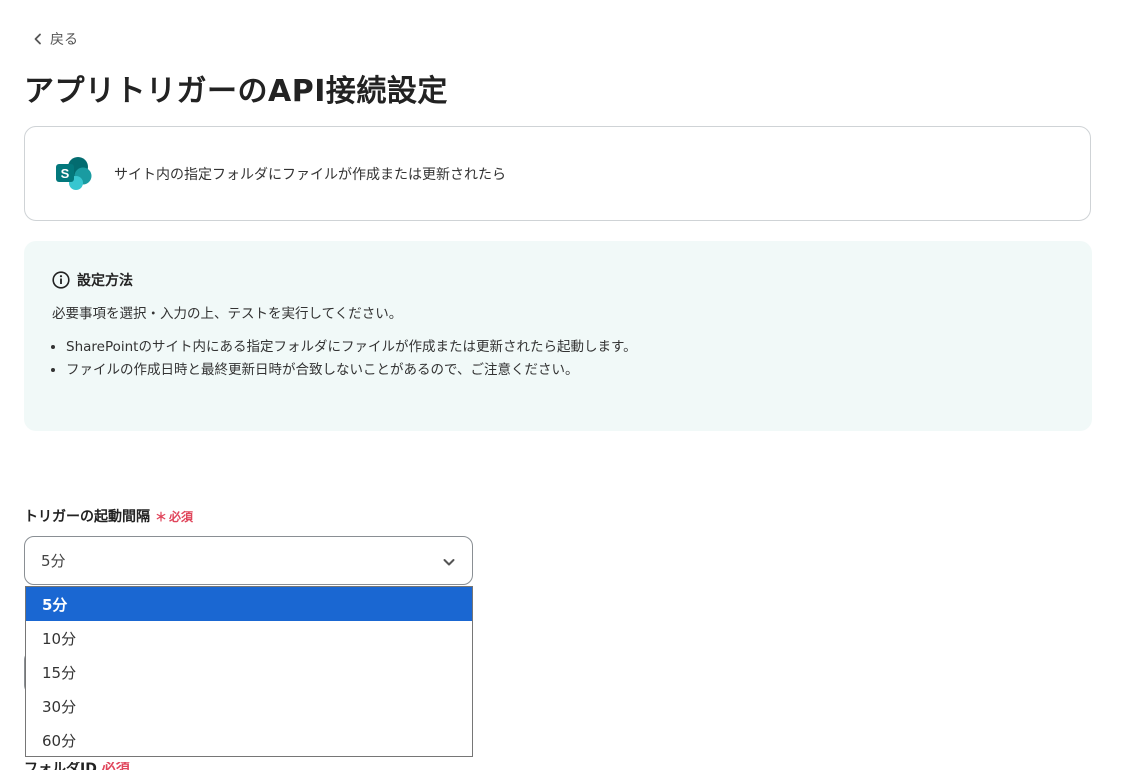  I want to click on info-heading: 設定方法, so click(92, 280).